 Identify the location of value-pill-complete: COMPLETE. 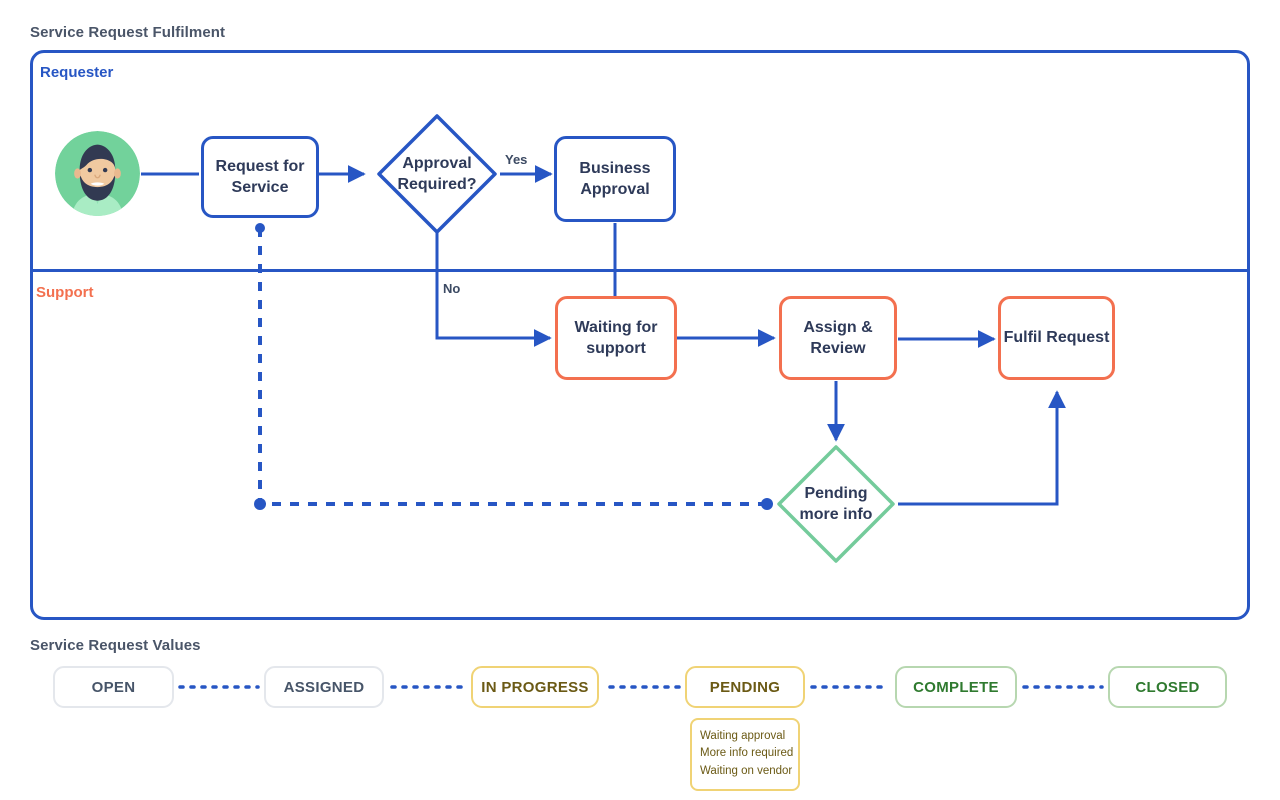
(956, 687).